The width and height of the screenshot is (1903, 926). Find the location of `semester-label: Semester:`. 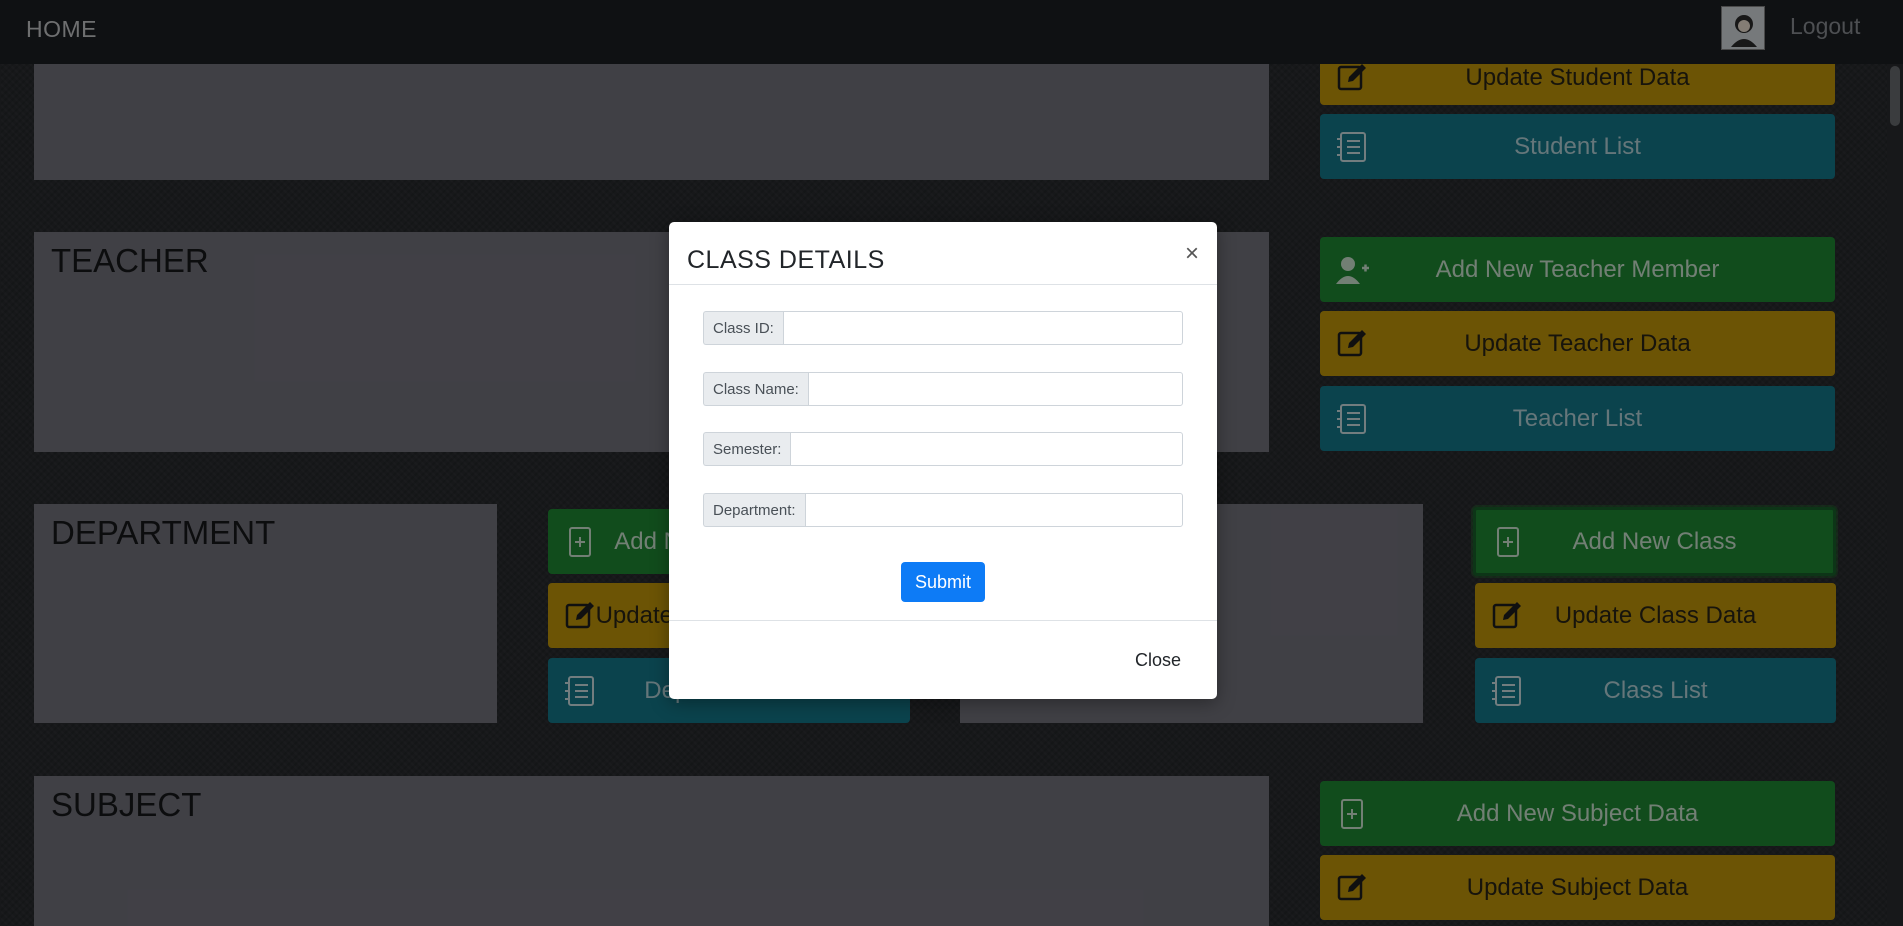

semester-label: Semester: is located at coordinates (747, 449).